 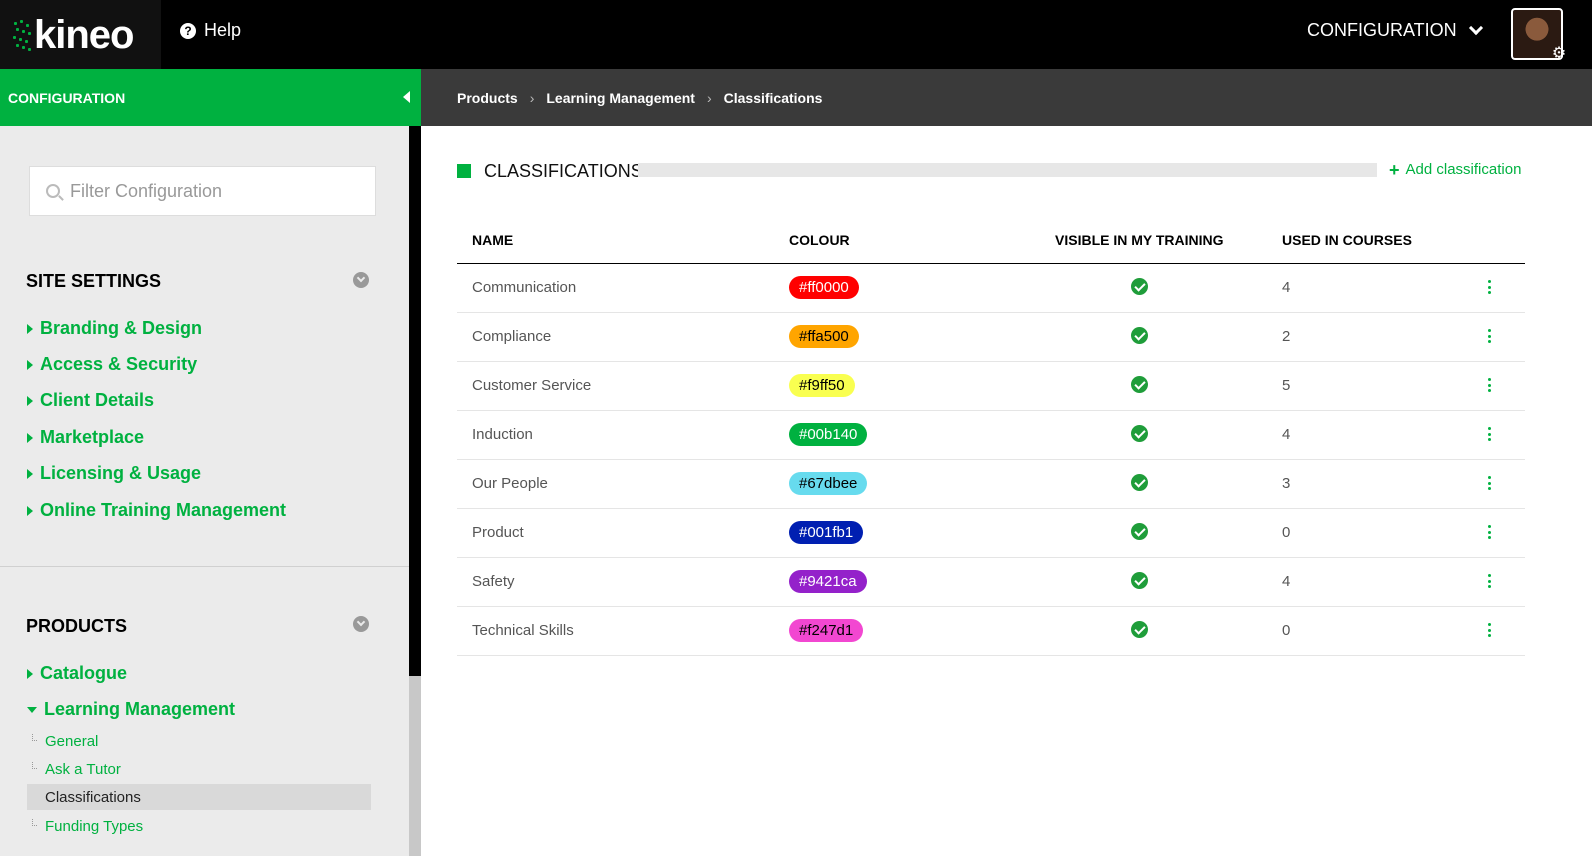 What do you see at coordinates (199, 797) in the screenshot?
I see `sidebar-subitem-classifications: Classifications` at bounding box center [199, 797].